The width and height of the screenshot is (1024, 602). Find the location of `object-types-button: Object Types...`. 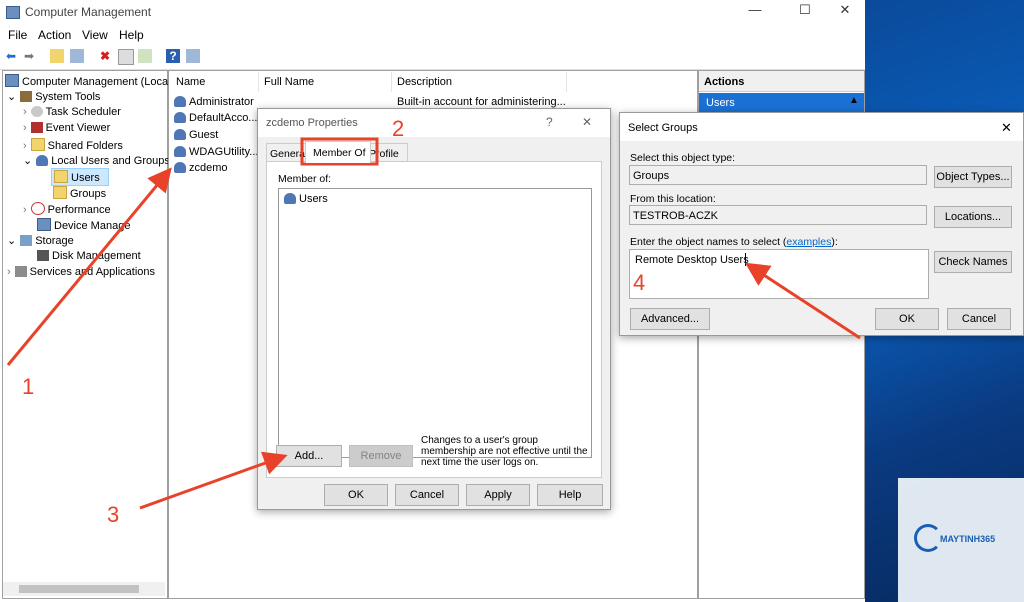

object-types-button: Object Types... is located at coordinates (973, 177).